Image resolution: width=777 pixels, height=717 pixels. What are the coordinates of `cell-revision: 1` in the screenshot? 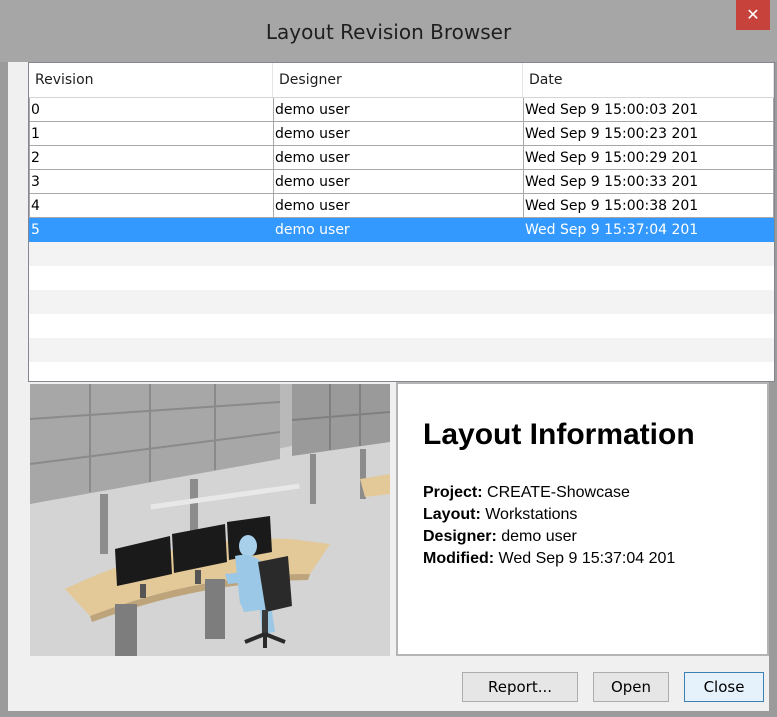 It's located at (151, 134).